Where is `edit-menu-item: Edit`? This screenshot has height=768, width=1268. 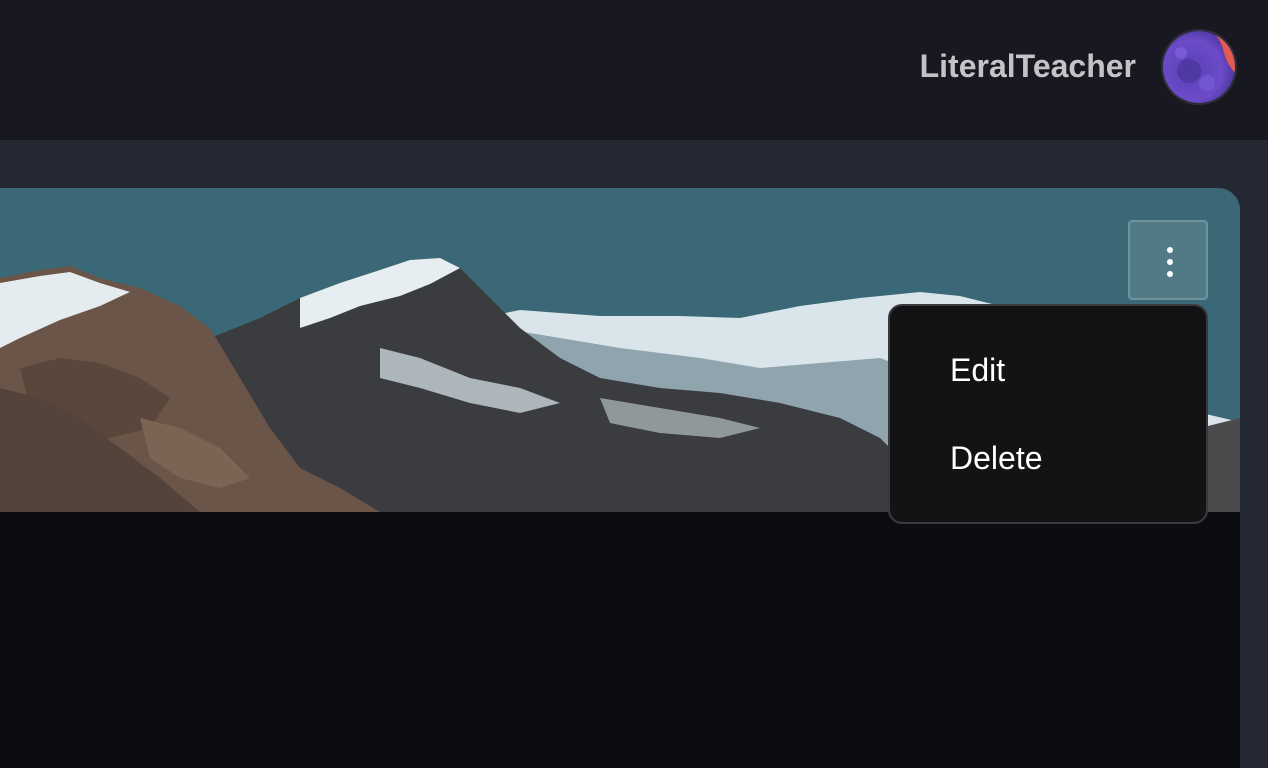 edit-menu-item: Edit is located at coordinates (977, 370).